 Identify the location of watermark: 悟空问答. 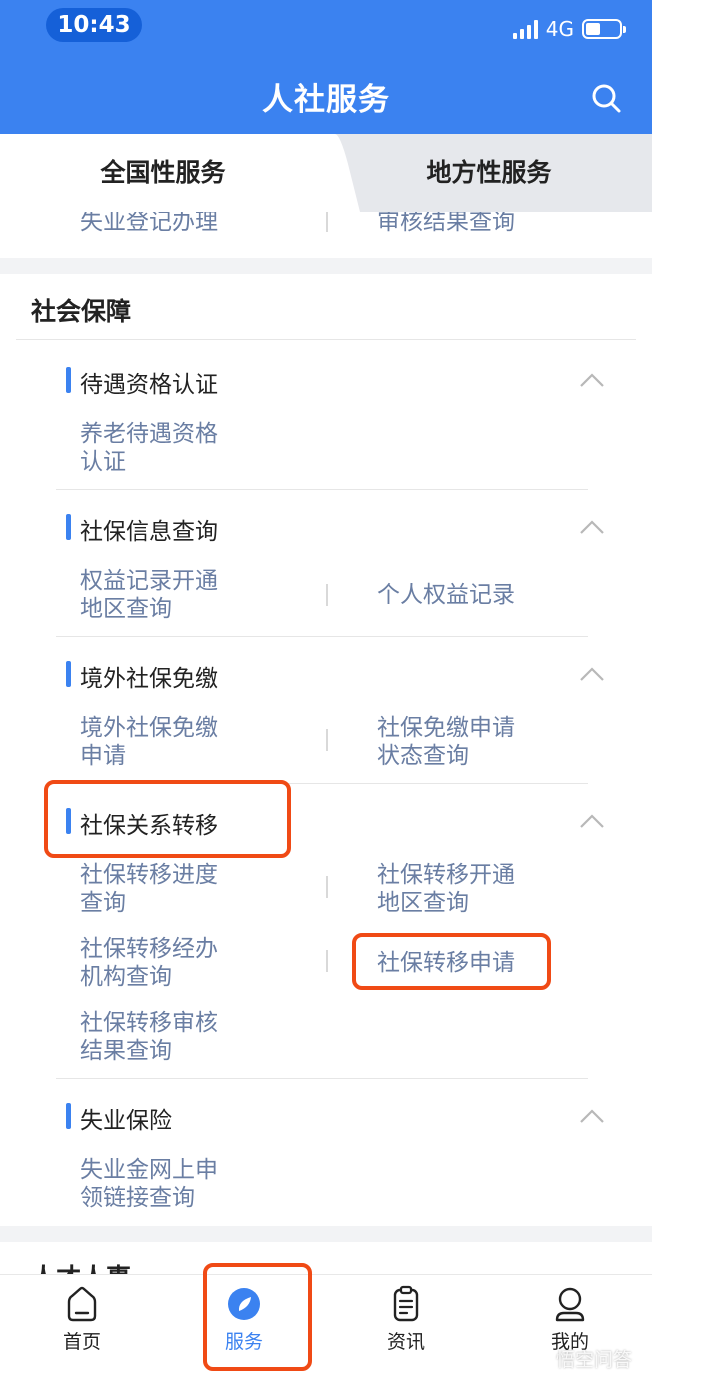
(594, 1360).